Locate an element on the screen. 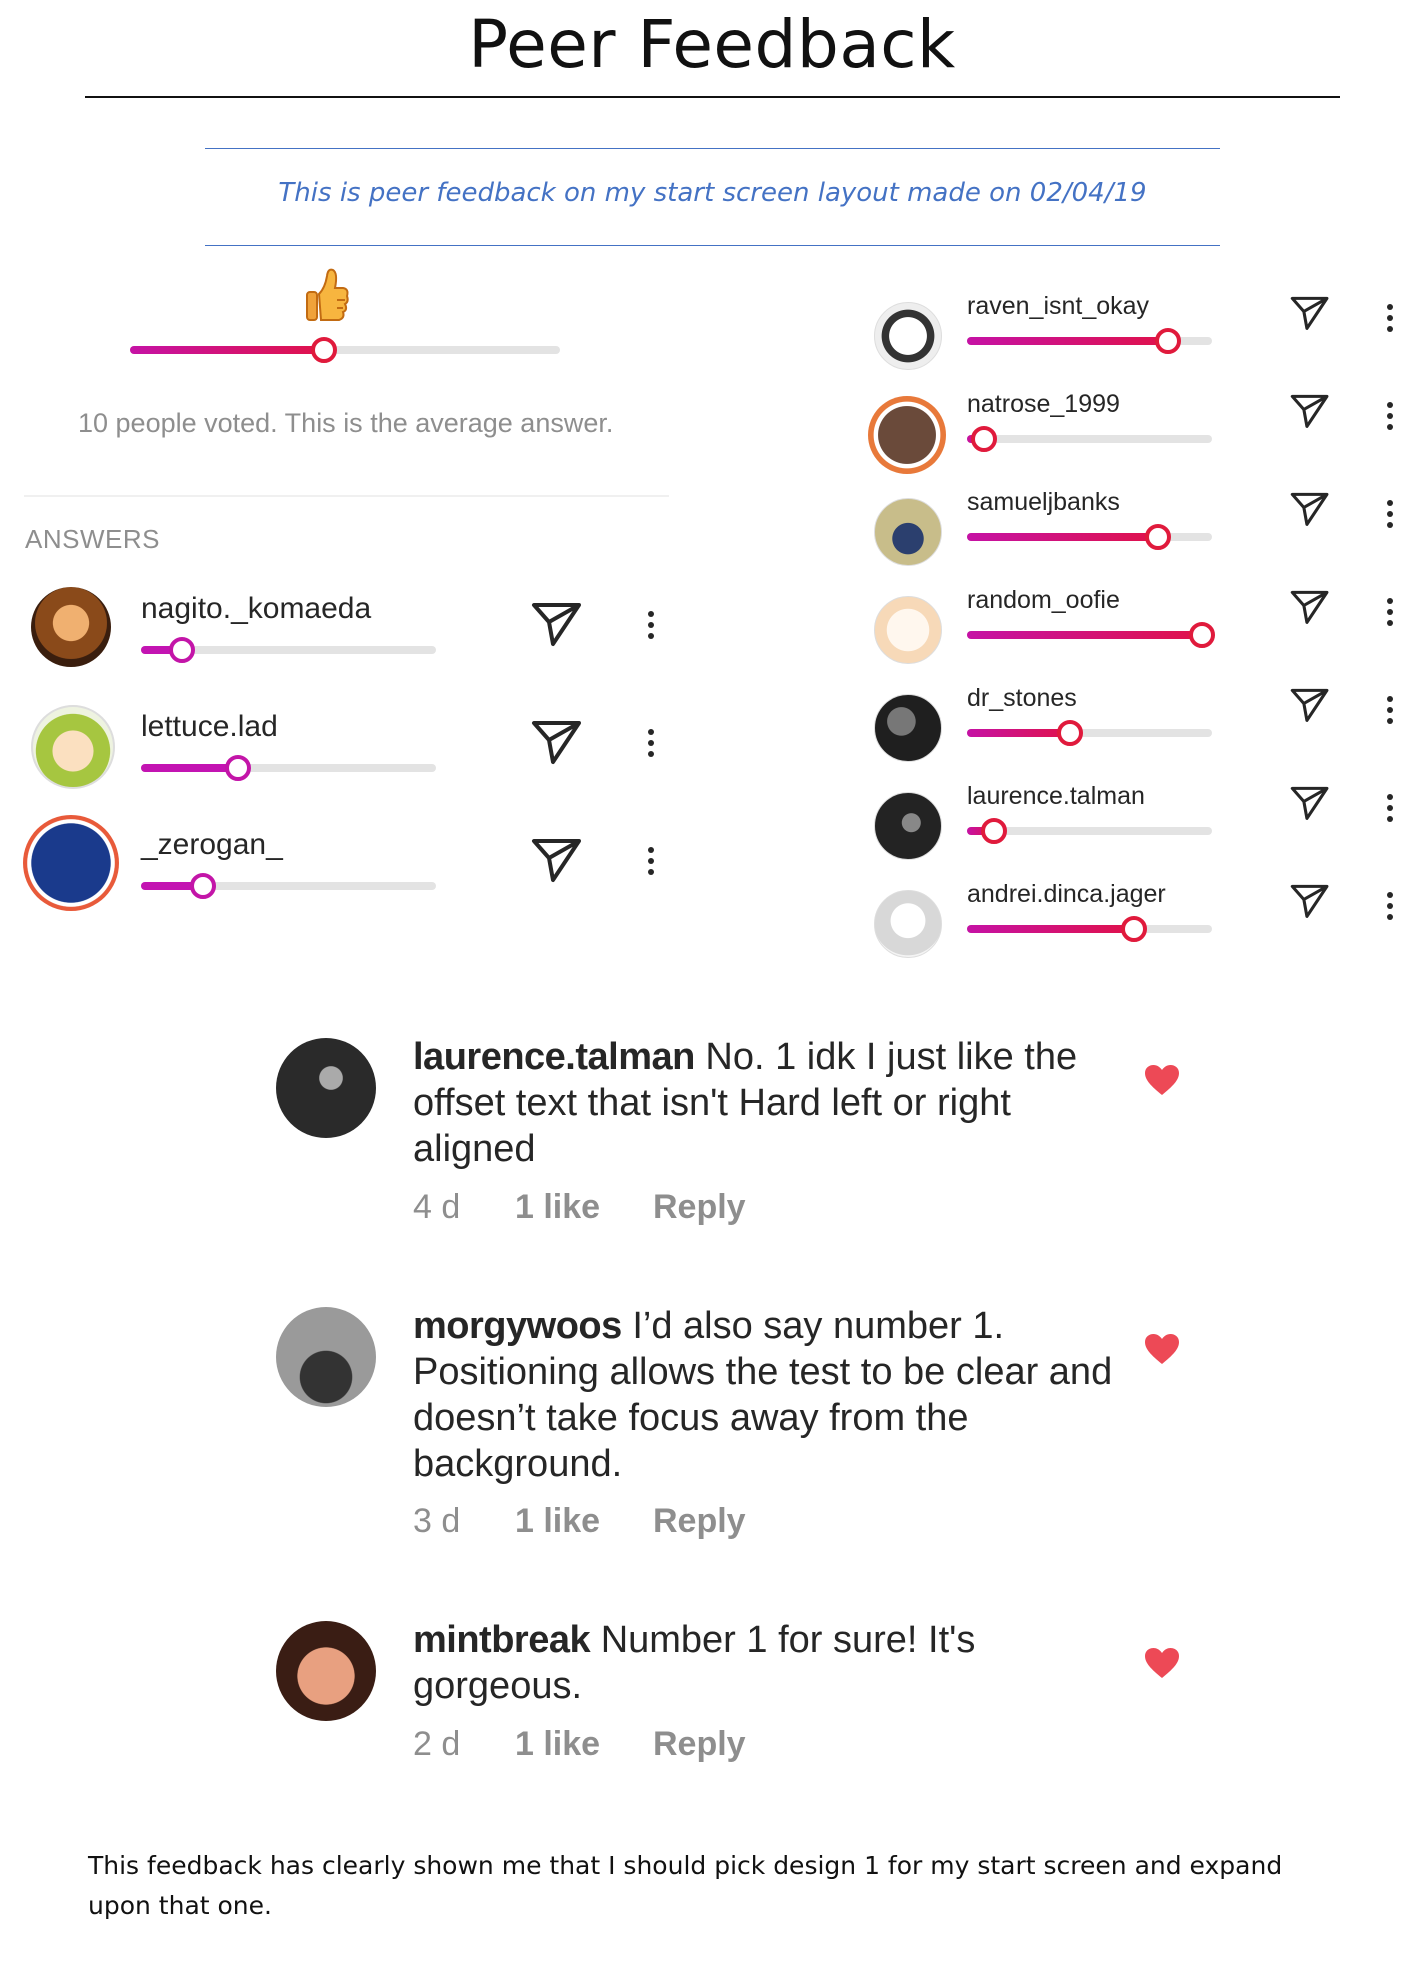 Image resolution: width=1424 pixels, height=1976 pixels. average-slider-track is located at coordinates (345, 350).